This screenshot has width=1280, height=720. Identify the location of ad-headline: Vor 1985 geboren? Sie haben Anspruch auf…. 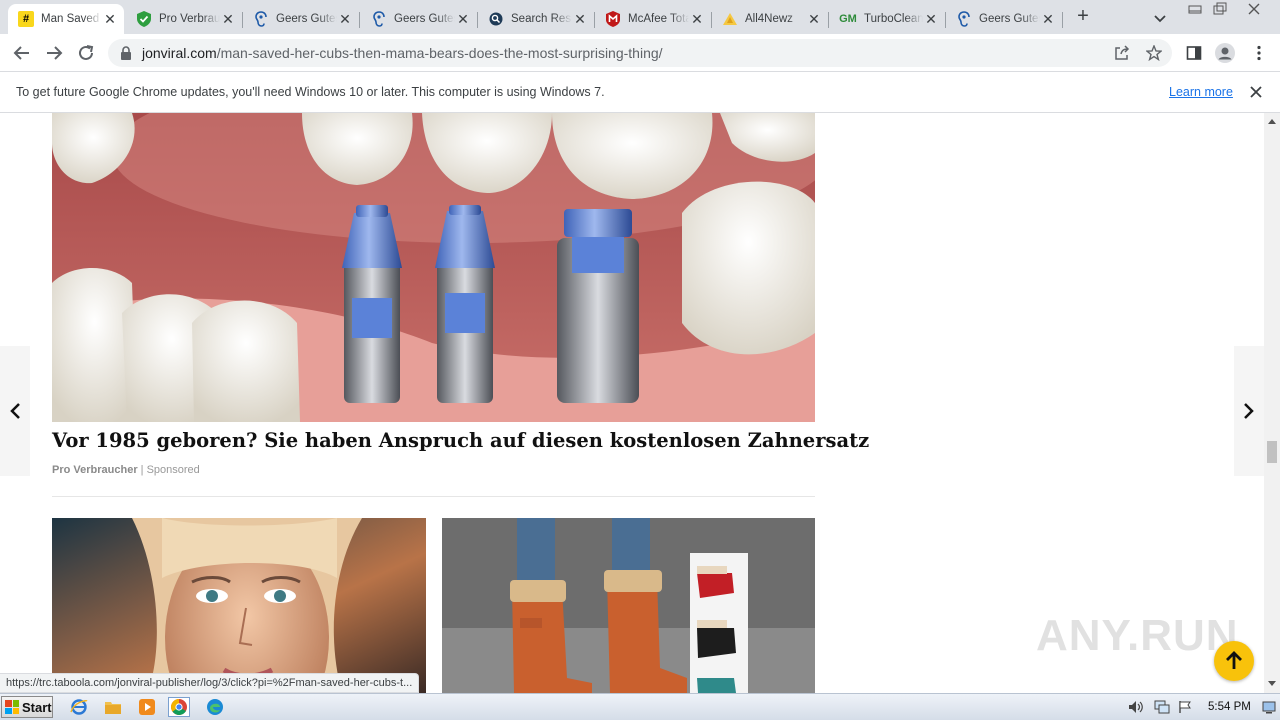
(460, 440).